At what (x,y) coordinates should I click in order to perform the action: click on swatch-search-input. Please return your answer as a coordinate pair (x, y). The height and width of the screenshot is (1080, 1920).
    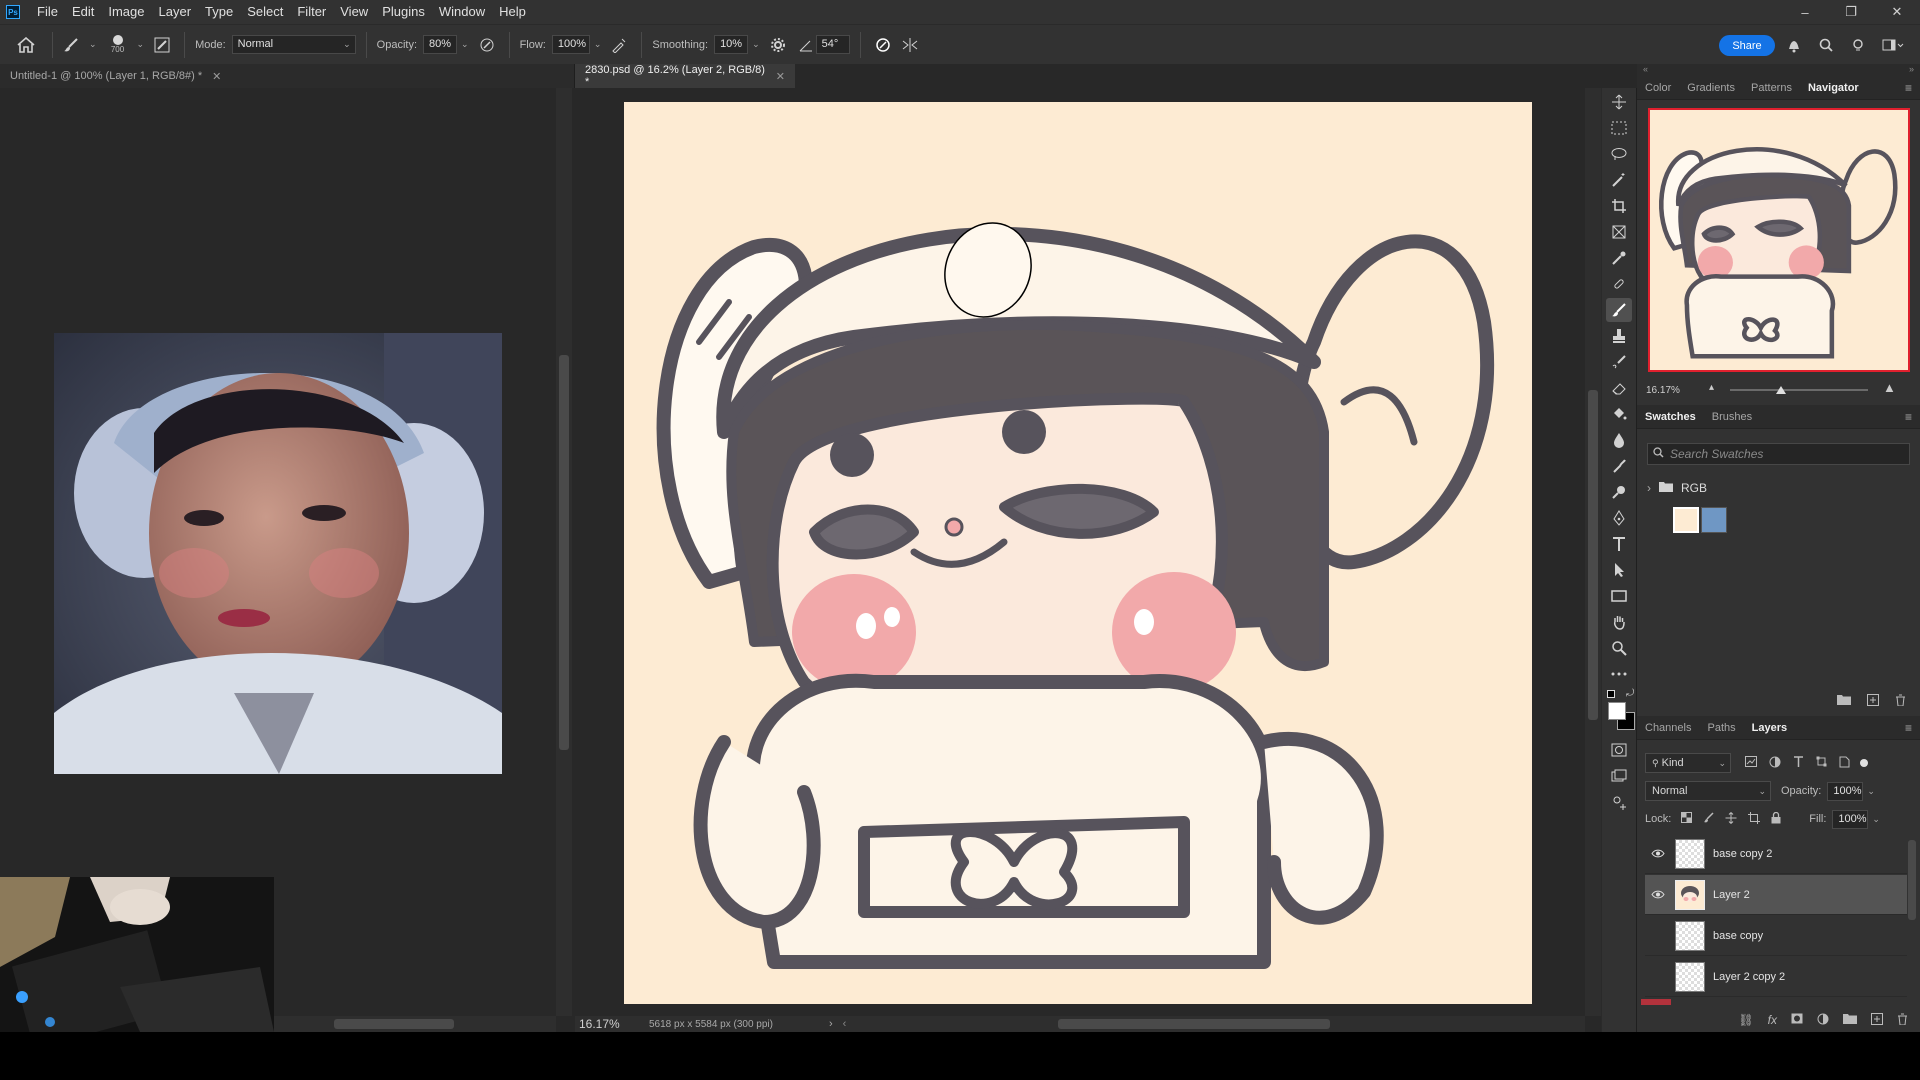
    Looking at the image, I should click on (1780, 454).